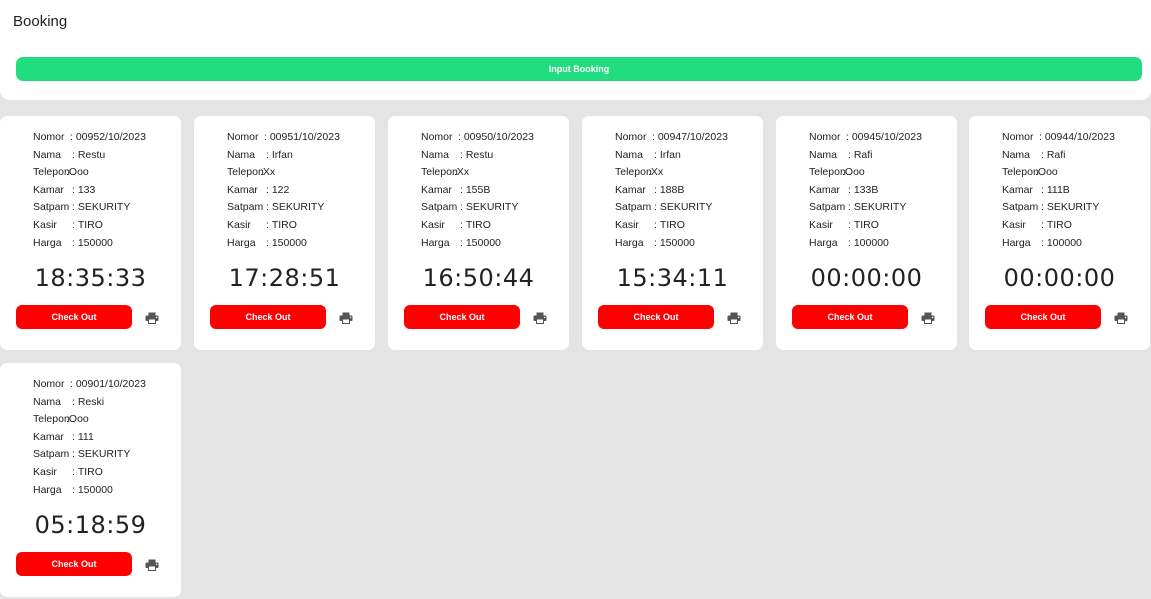  What do you see at coordinates (477, 140) in the screenshot?
I see `info-row-nomor: Nomor: 00950/10/2023` at bounding box center [477, 140].